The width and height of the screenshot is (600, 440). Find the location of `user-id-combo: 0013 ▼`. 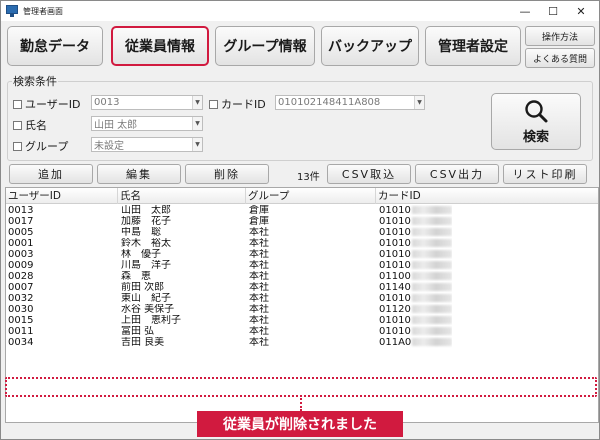

user-id-combo: 0013 ▼ is located at coordinates (147, 102).